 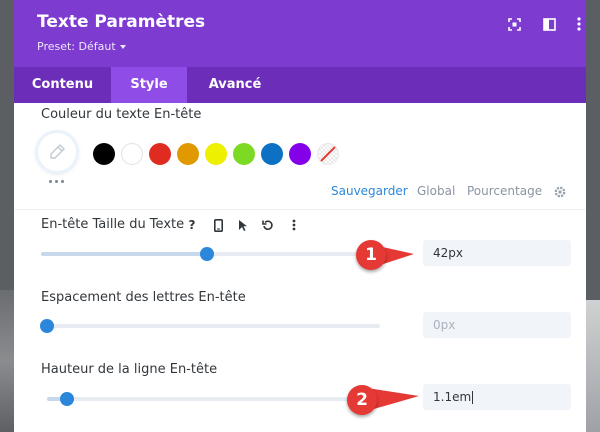 I want to click on mobile-icon, so click(x=218, y=225).